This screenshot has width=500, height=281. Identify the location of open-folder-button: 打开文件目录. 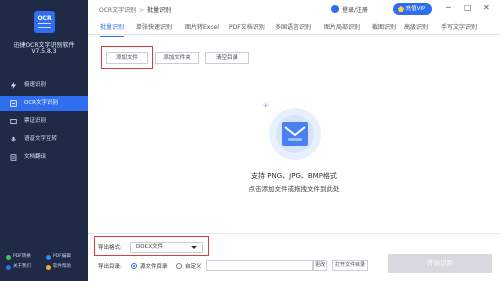
(350, 265).